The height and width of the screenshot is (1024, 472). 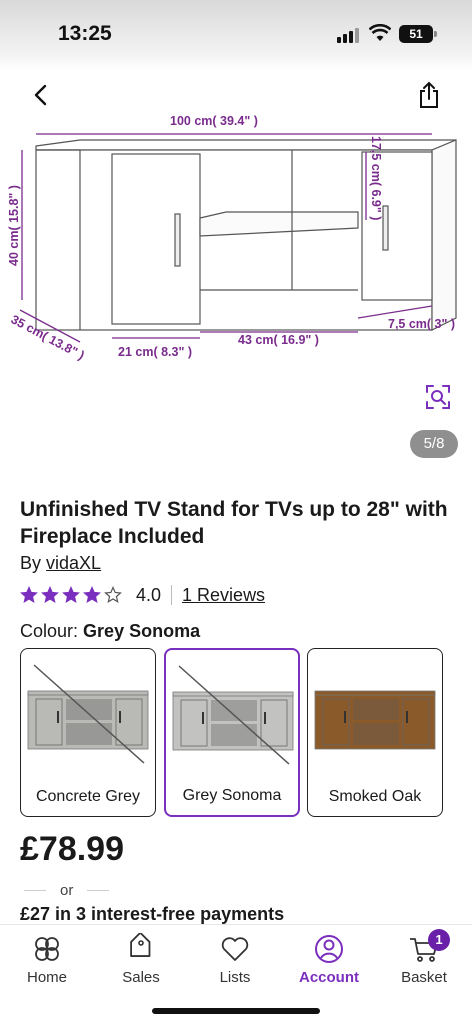 I want to click on rating-row: 4.0 1 Reviews, so click(x=142, y=595).